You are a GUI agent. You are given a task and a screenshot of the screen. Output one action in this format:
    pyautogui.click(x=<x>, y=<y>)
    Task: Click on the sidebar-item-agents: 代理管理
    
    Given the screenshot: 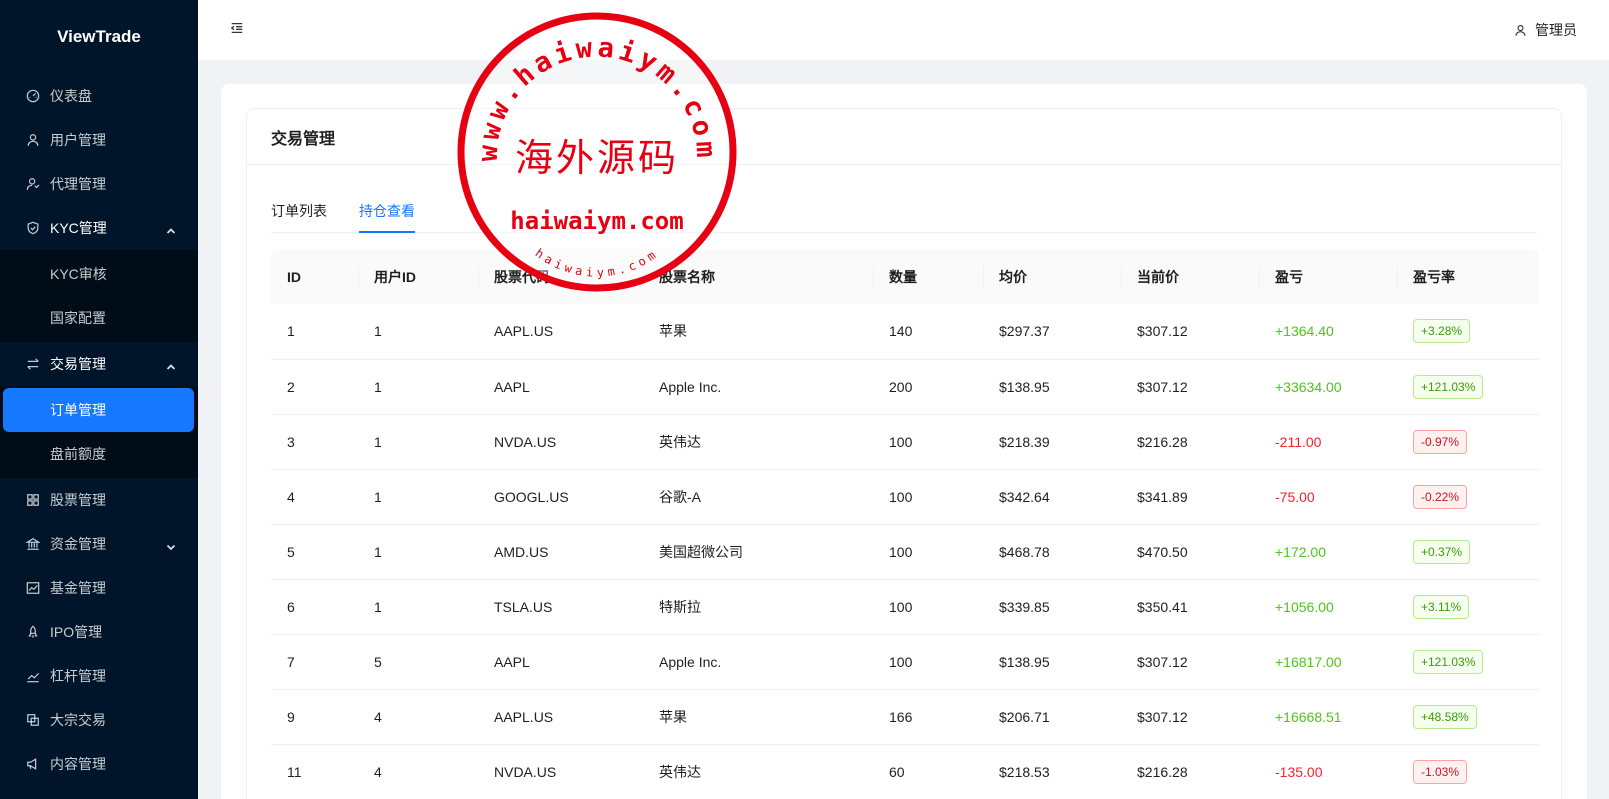 What is the action you would take?
    pyautogui.click(x=99, y=184)
    